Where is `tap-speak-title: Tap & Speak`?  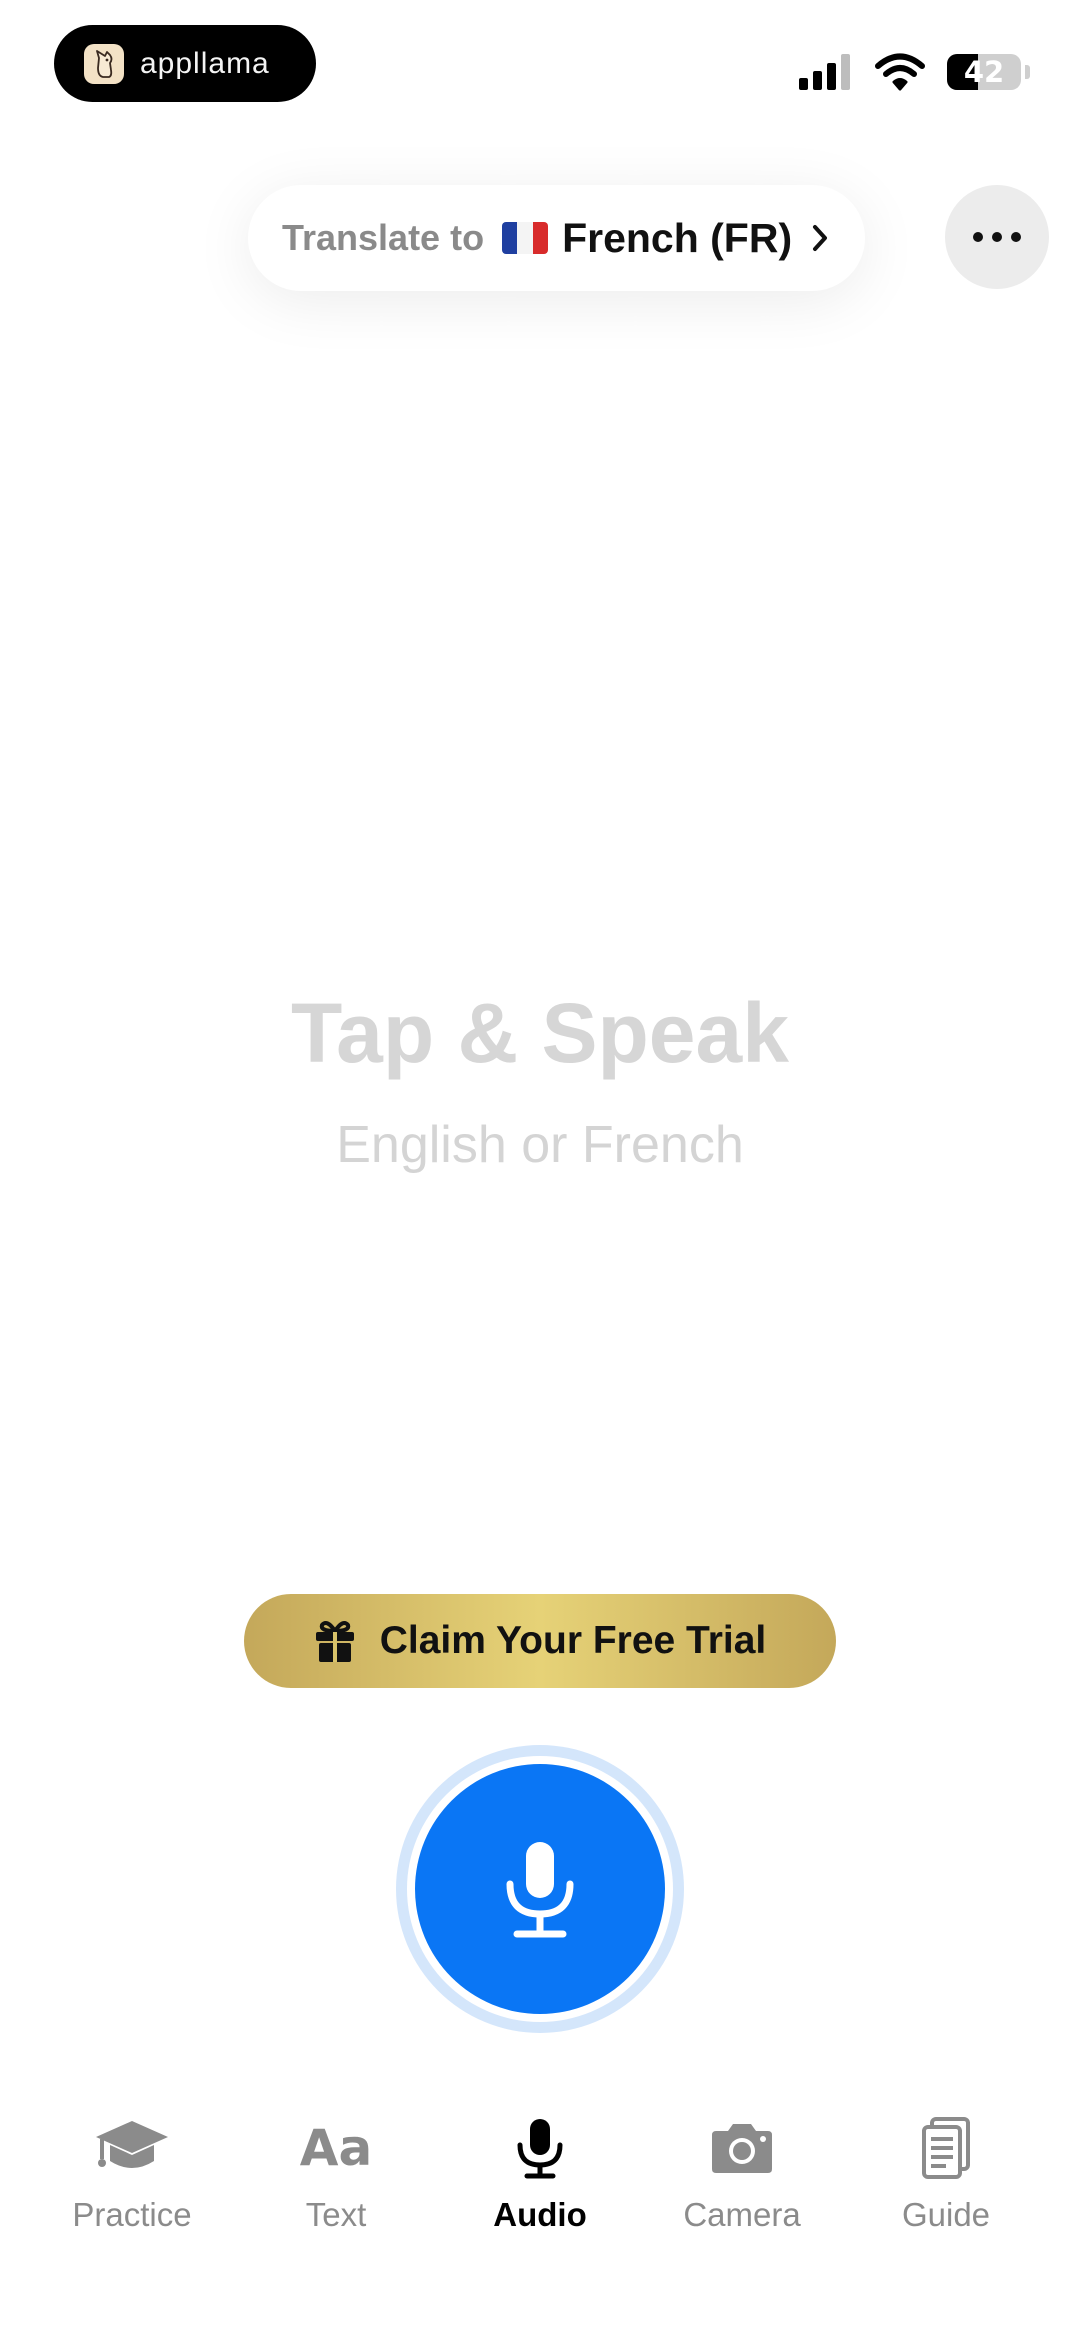 tap-speak-title: Tap & Speak is located at coordinates (540, 1033).